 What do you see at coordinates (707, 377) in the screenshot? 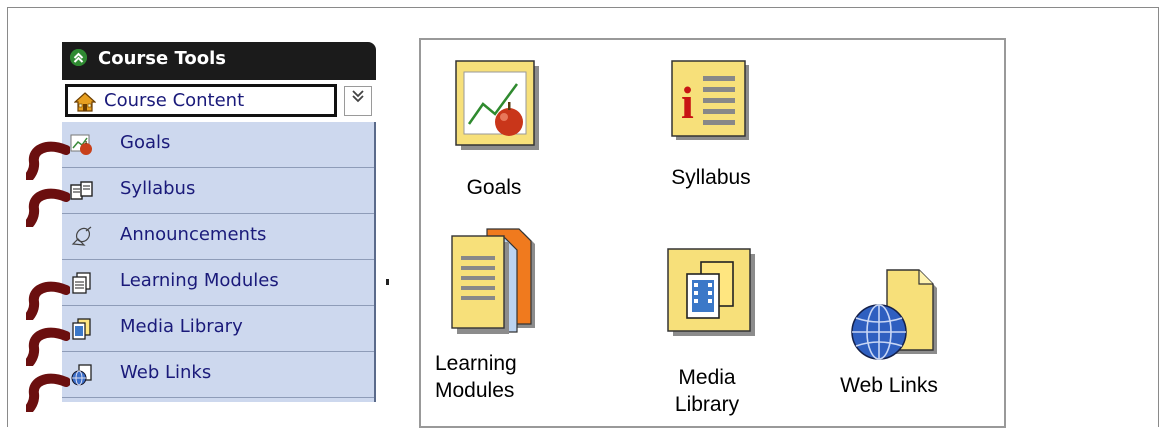
I see `tile-label-line: Media` at bounding box center [707, 377].